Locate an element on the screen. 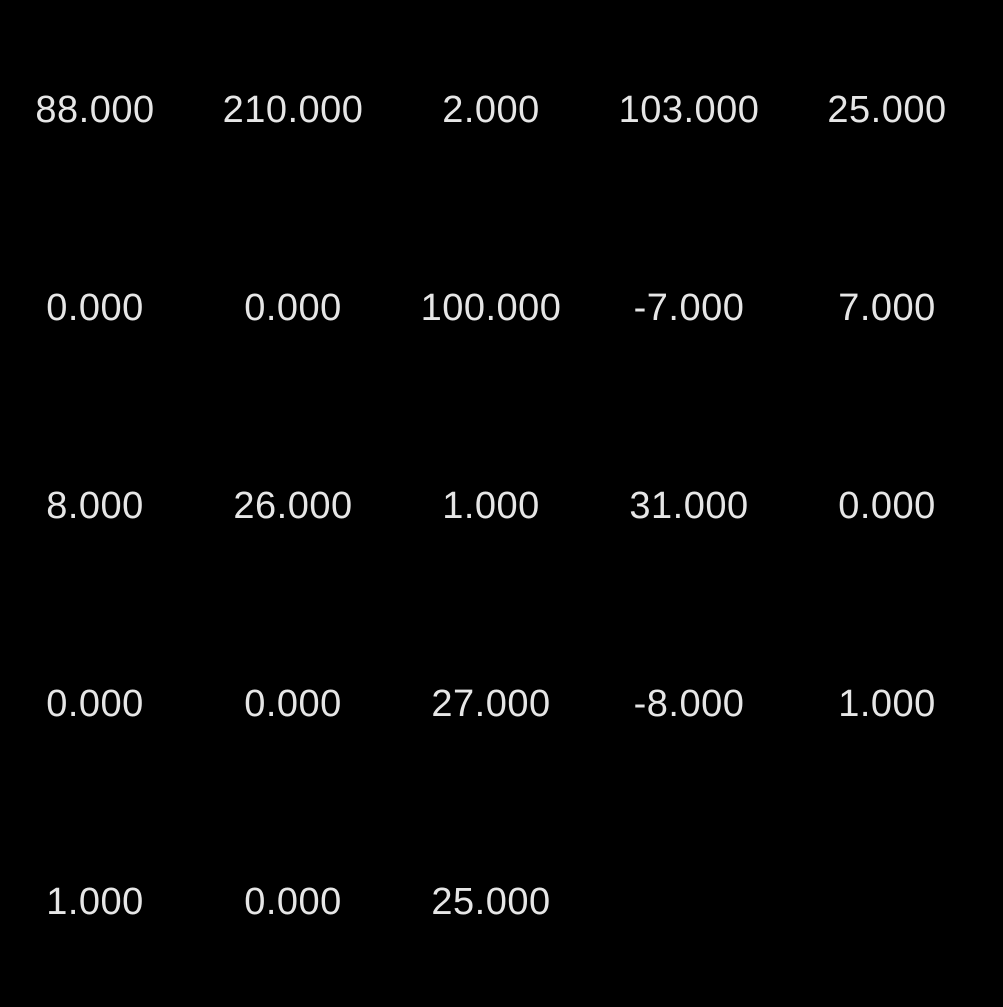 The width and height of the screenshot is (1003, 1007). grid-cell: 31.000 is located at coordinates (689, 506).